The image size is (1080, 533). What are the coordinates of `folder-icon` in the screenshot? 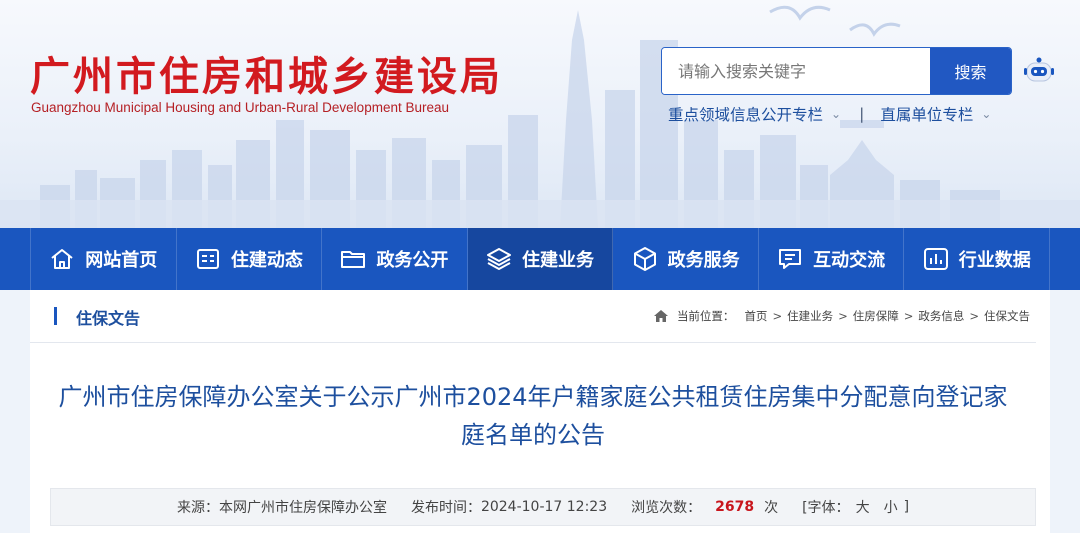 It's located at (353, 259).